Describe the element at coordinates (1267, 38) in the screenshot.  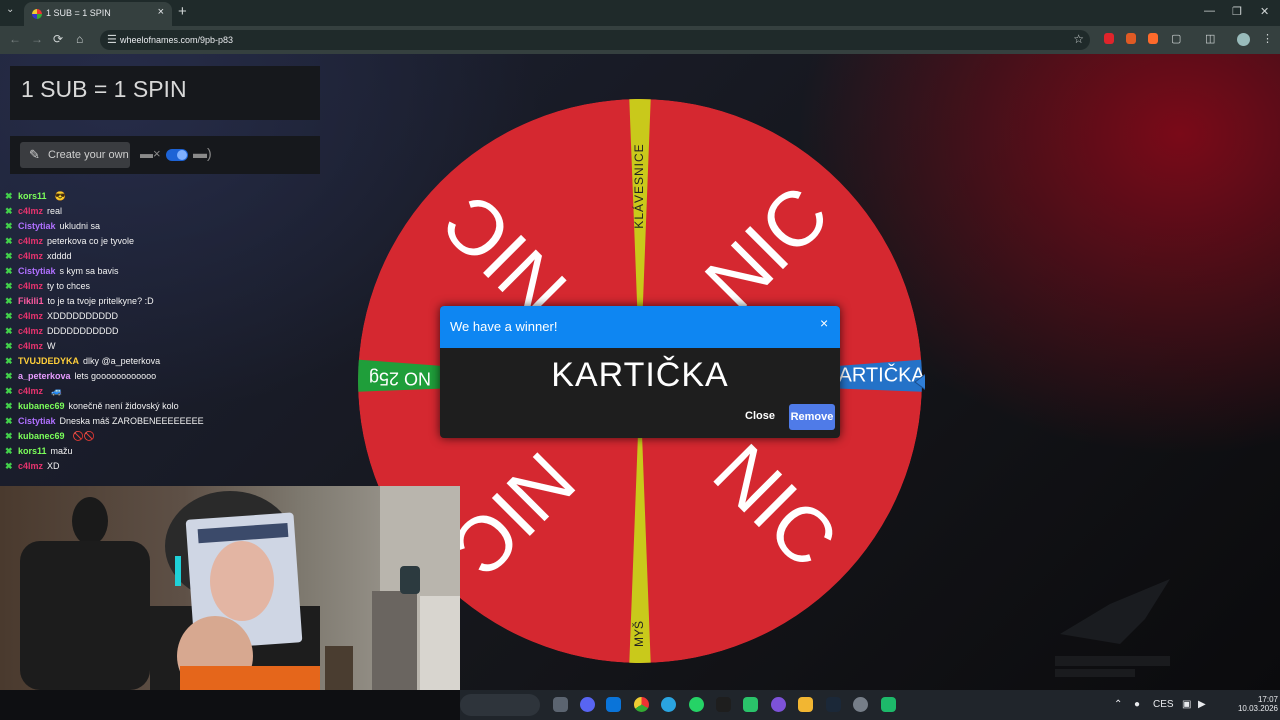
I see `browser-menu-icon: ⋮` at that location.